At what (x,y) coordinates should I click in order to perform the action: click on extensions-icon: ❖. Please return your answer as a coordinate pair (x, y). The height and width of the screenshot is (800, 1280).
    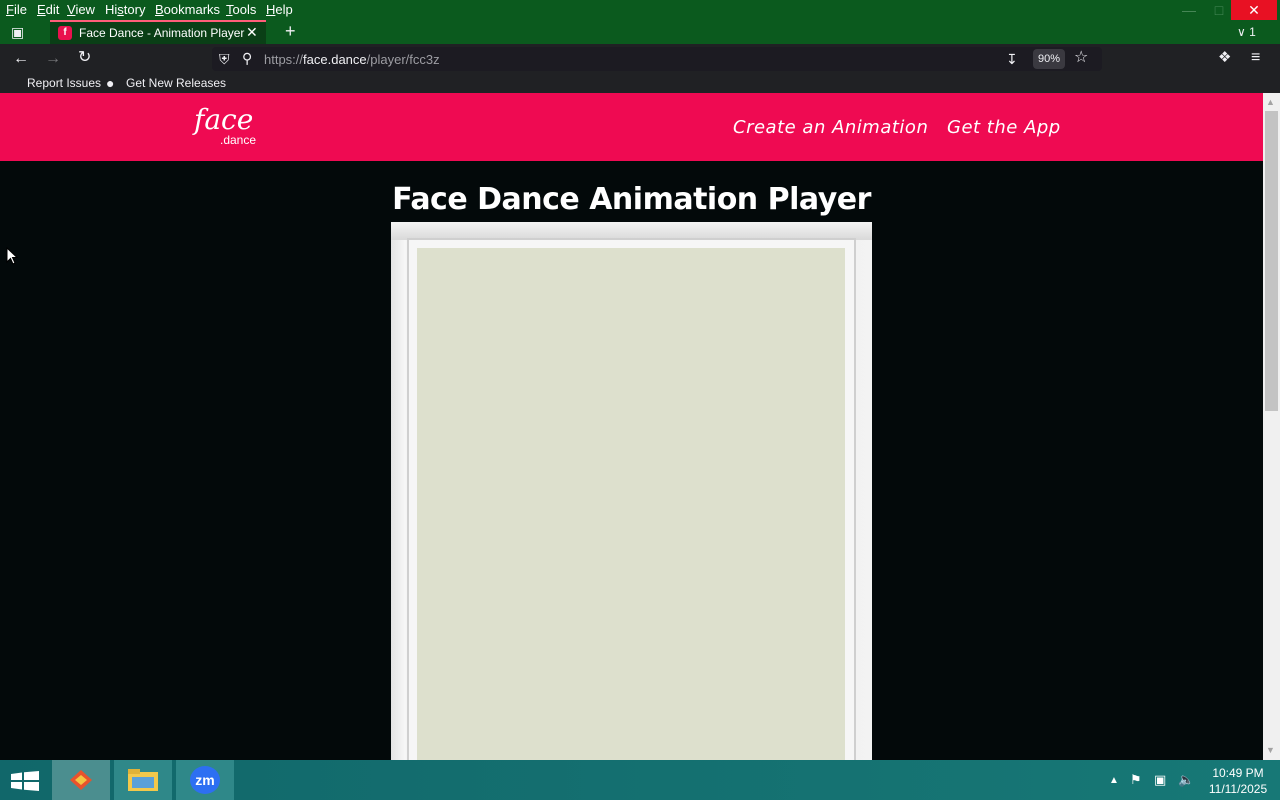
    Looking at the image, I should click on (1224, 58).